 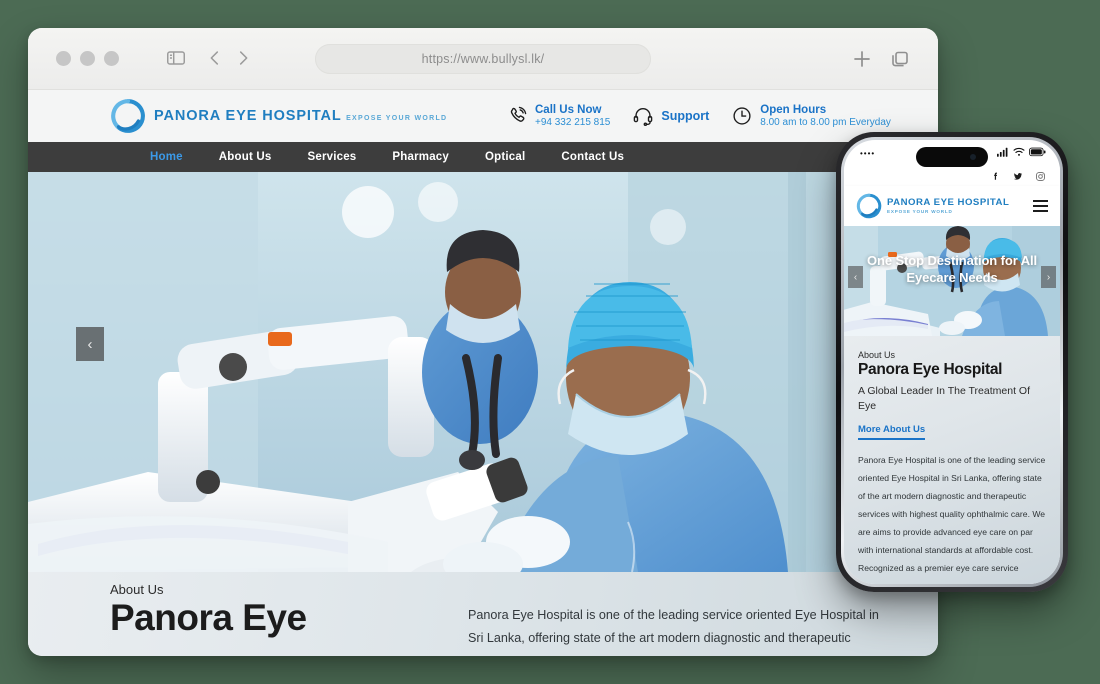 What do you see at coordinates (573, 122) in the screenshot?
I see `phone-number: +94 332 215 815` at bounding box center [573, 122].